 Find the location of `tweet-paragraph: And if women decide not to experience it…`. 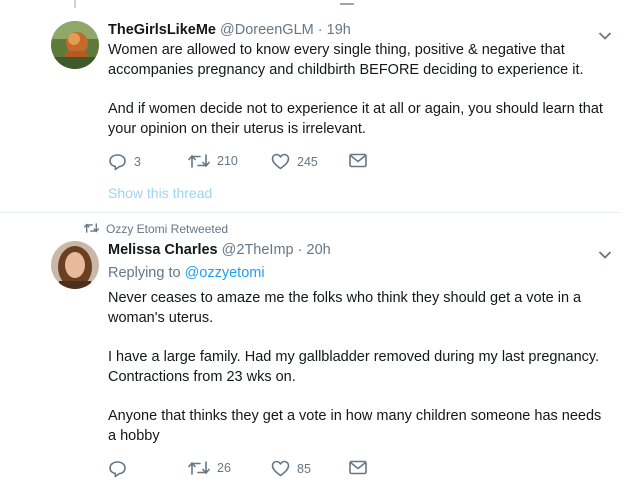

tweet-paragraph: And if women decide not to experience it… is located at coordinates (355, 119).